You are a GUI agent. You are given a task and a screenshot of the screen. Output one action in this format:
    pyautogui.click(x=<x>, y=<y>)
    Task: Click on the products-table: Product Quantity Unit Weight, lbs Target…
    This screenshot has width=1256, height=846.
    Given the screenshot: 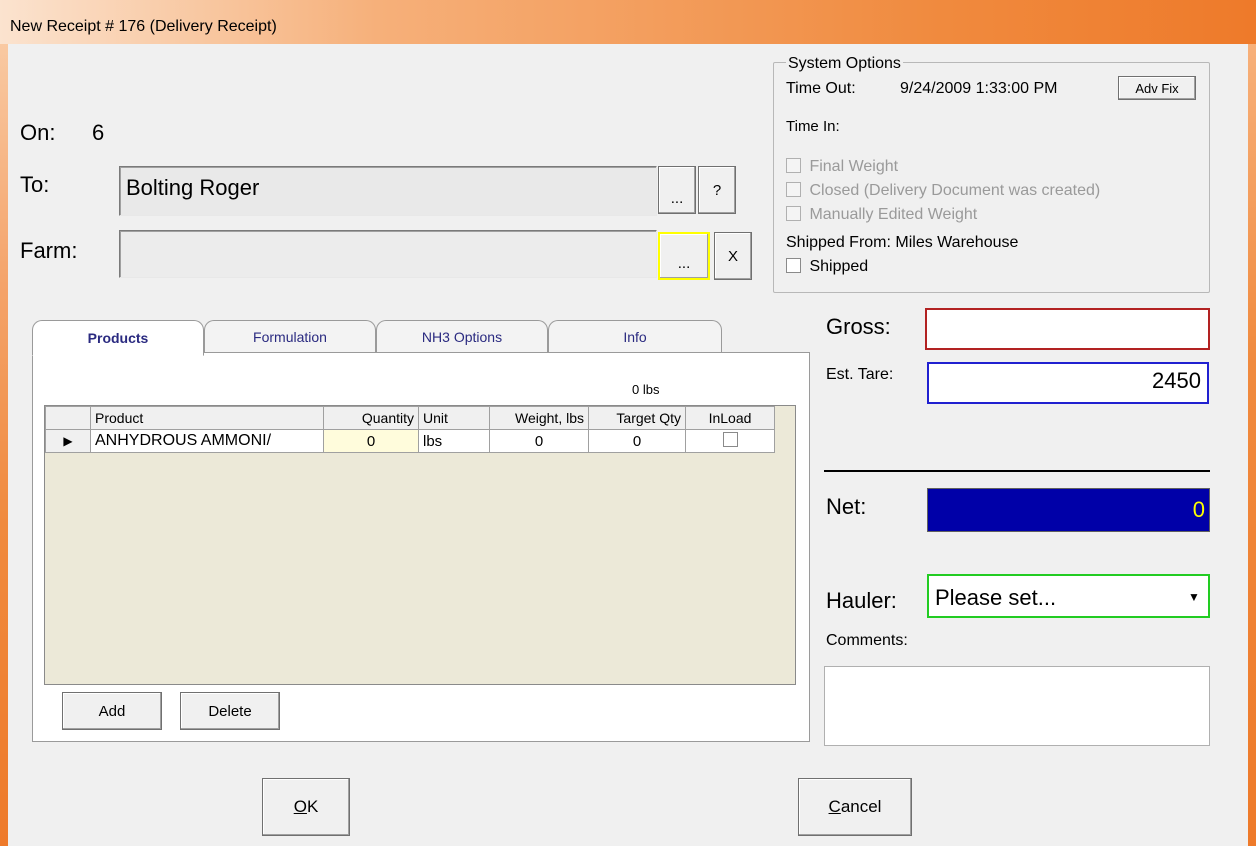 What is the action you would take?
    pyautogui.click(x=410, y=429)
    